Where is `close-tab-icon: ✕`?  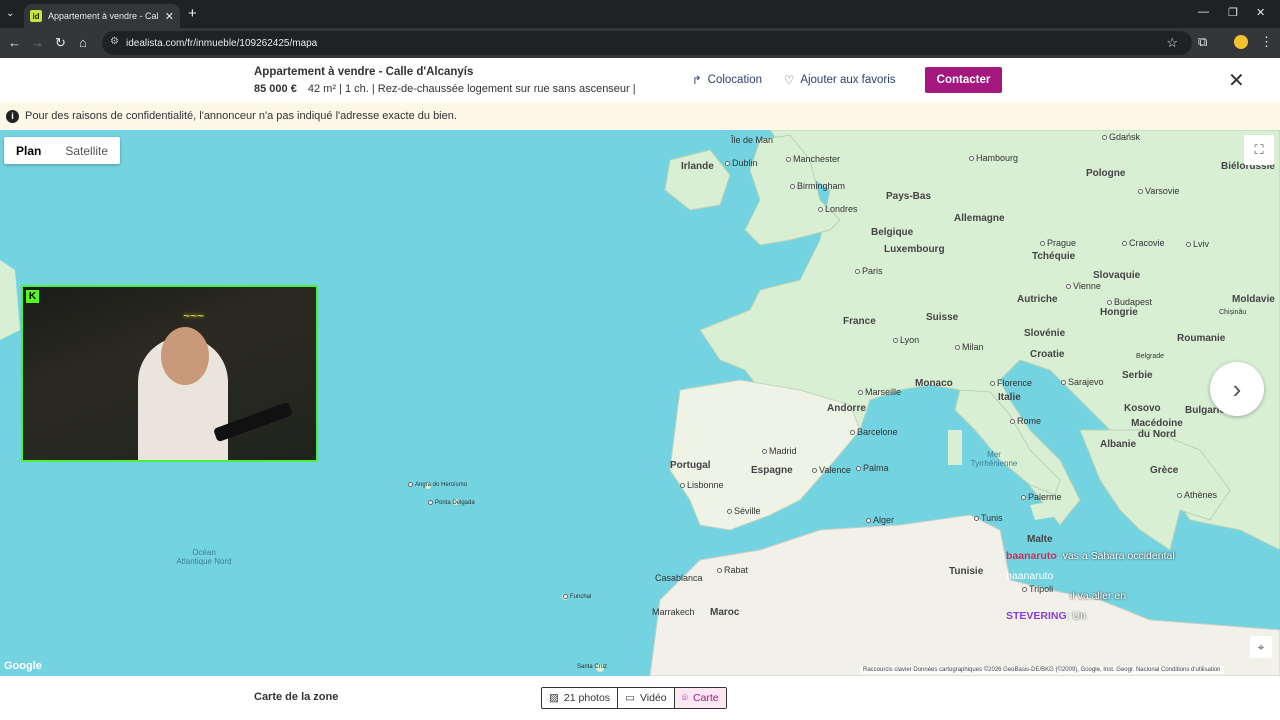 close-tab-icon: ✕ is located at coordinates (169, 16).